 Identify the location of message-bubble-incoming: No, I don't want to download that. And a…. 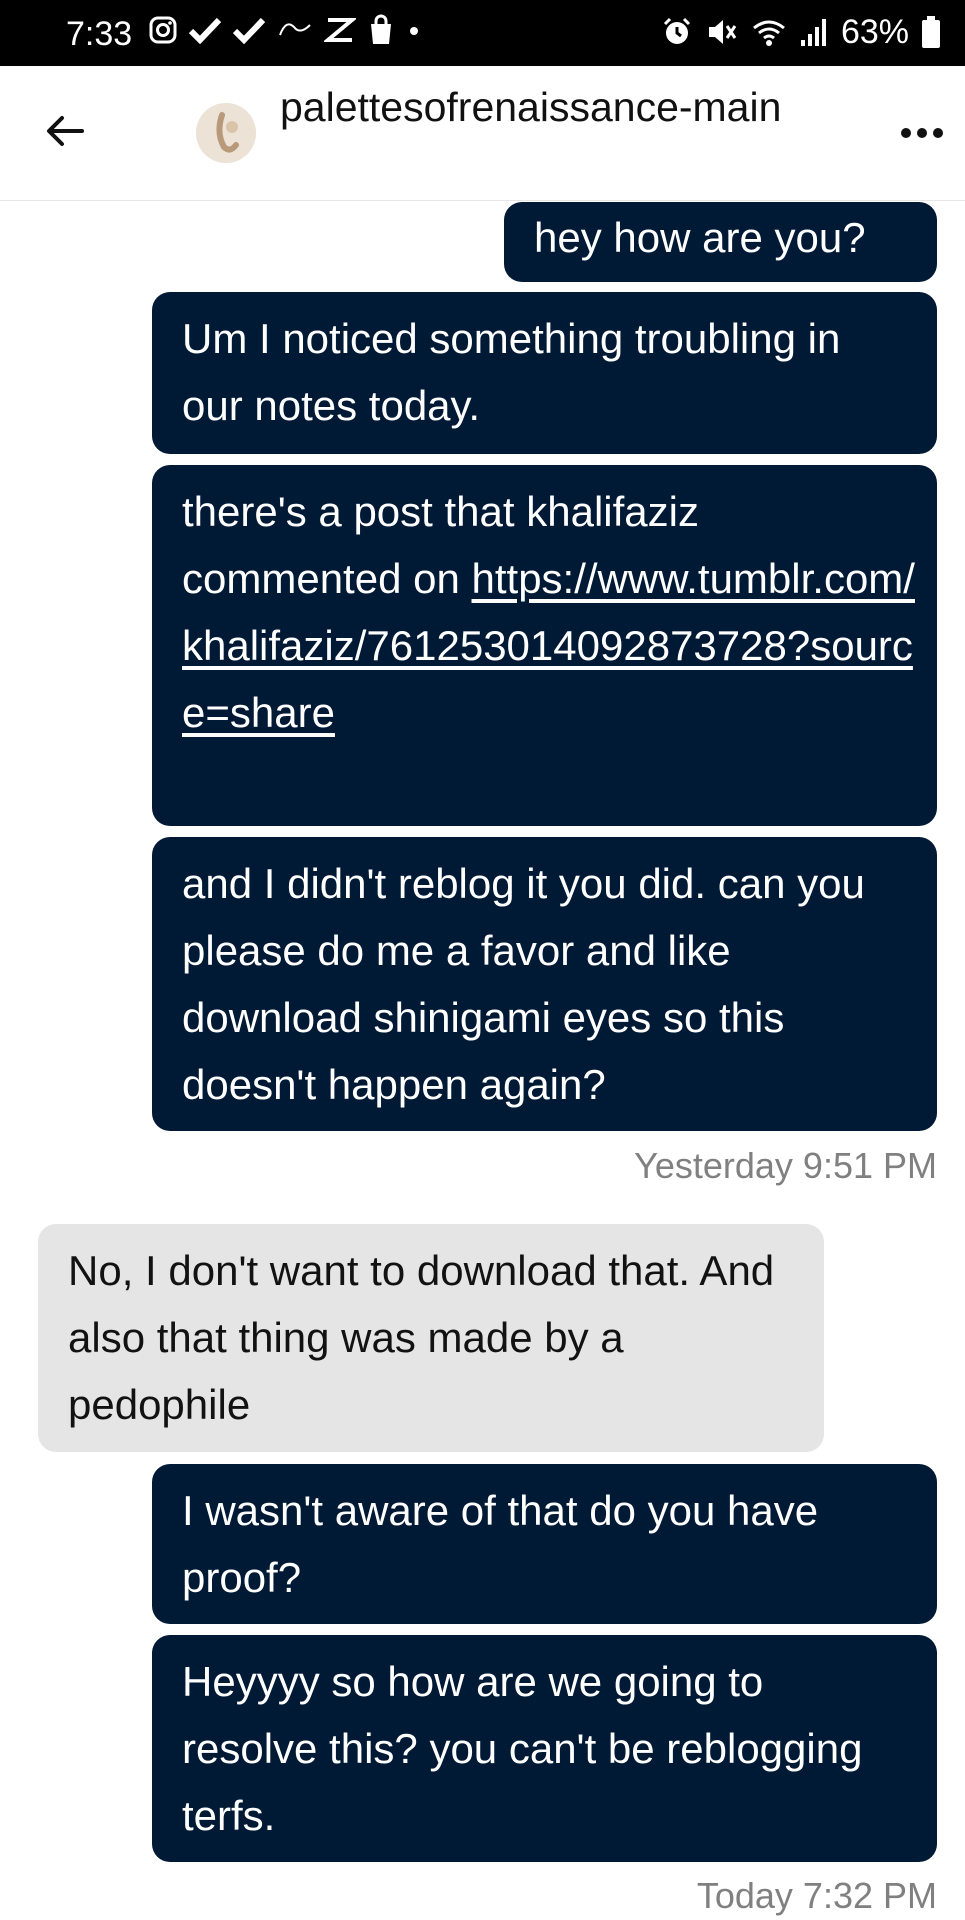
(431, 1338).